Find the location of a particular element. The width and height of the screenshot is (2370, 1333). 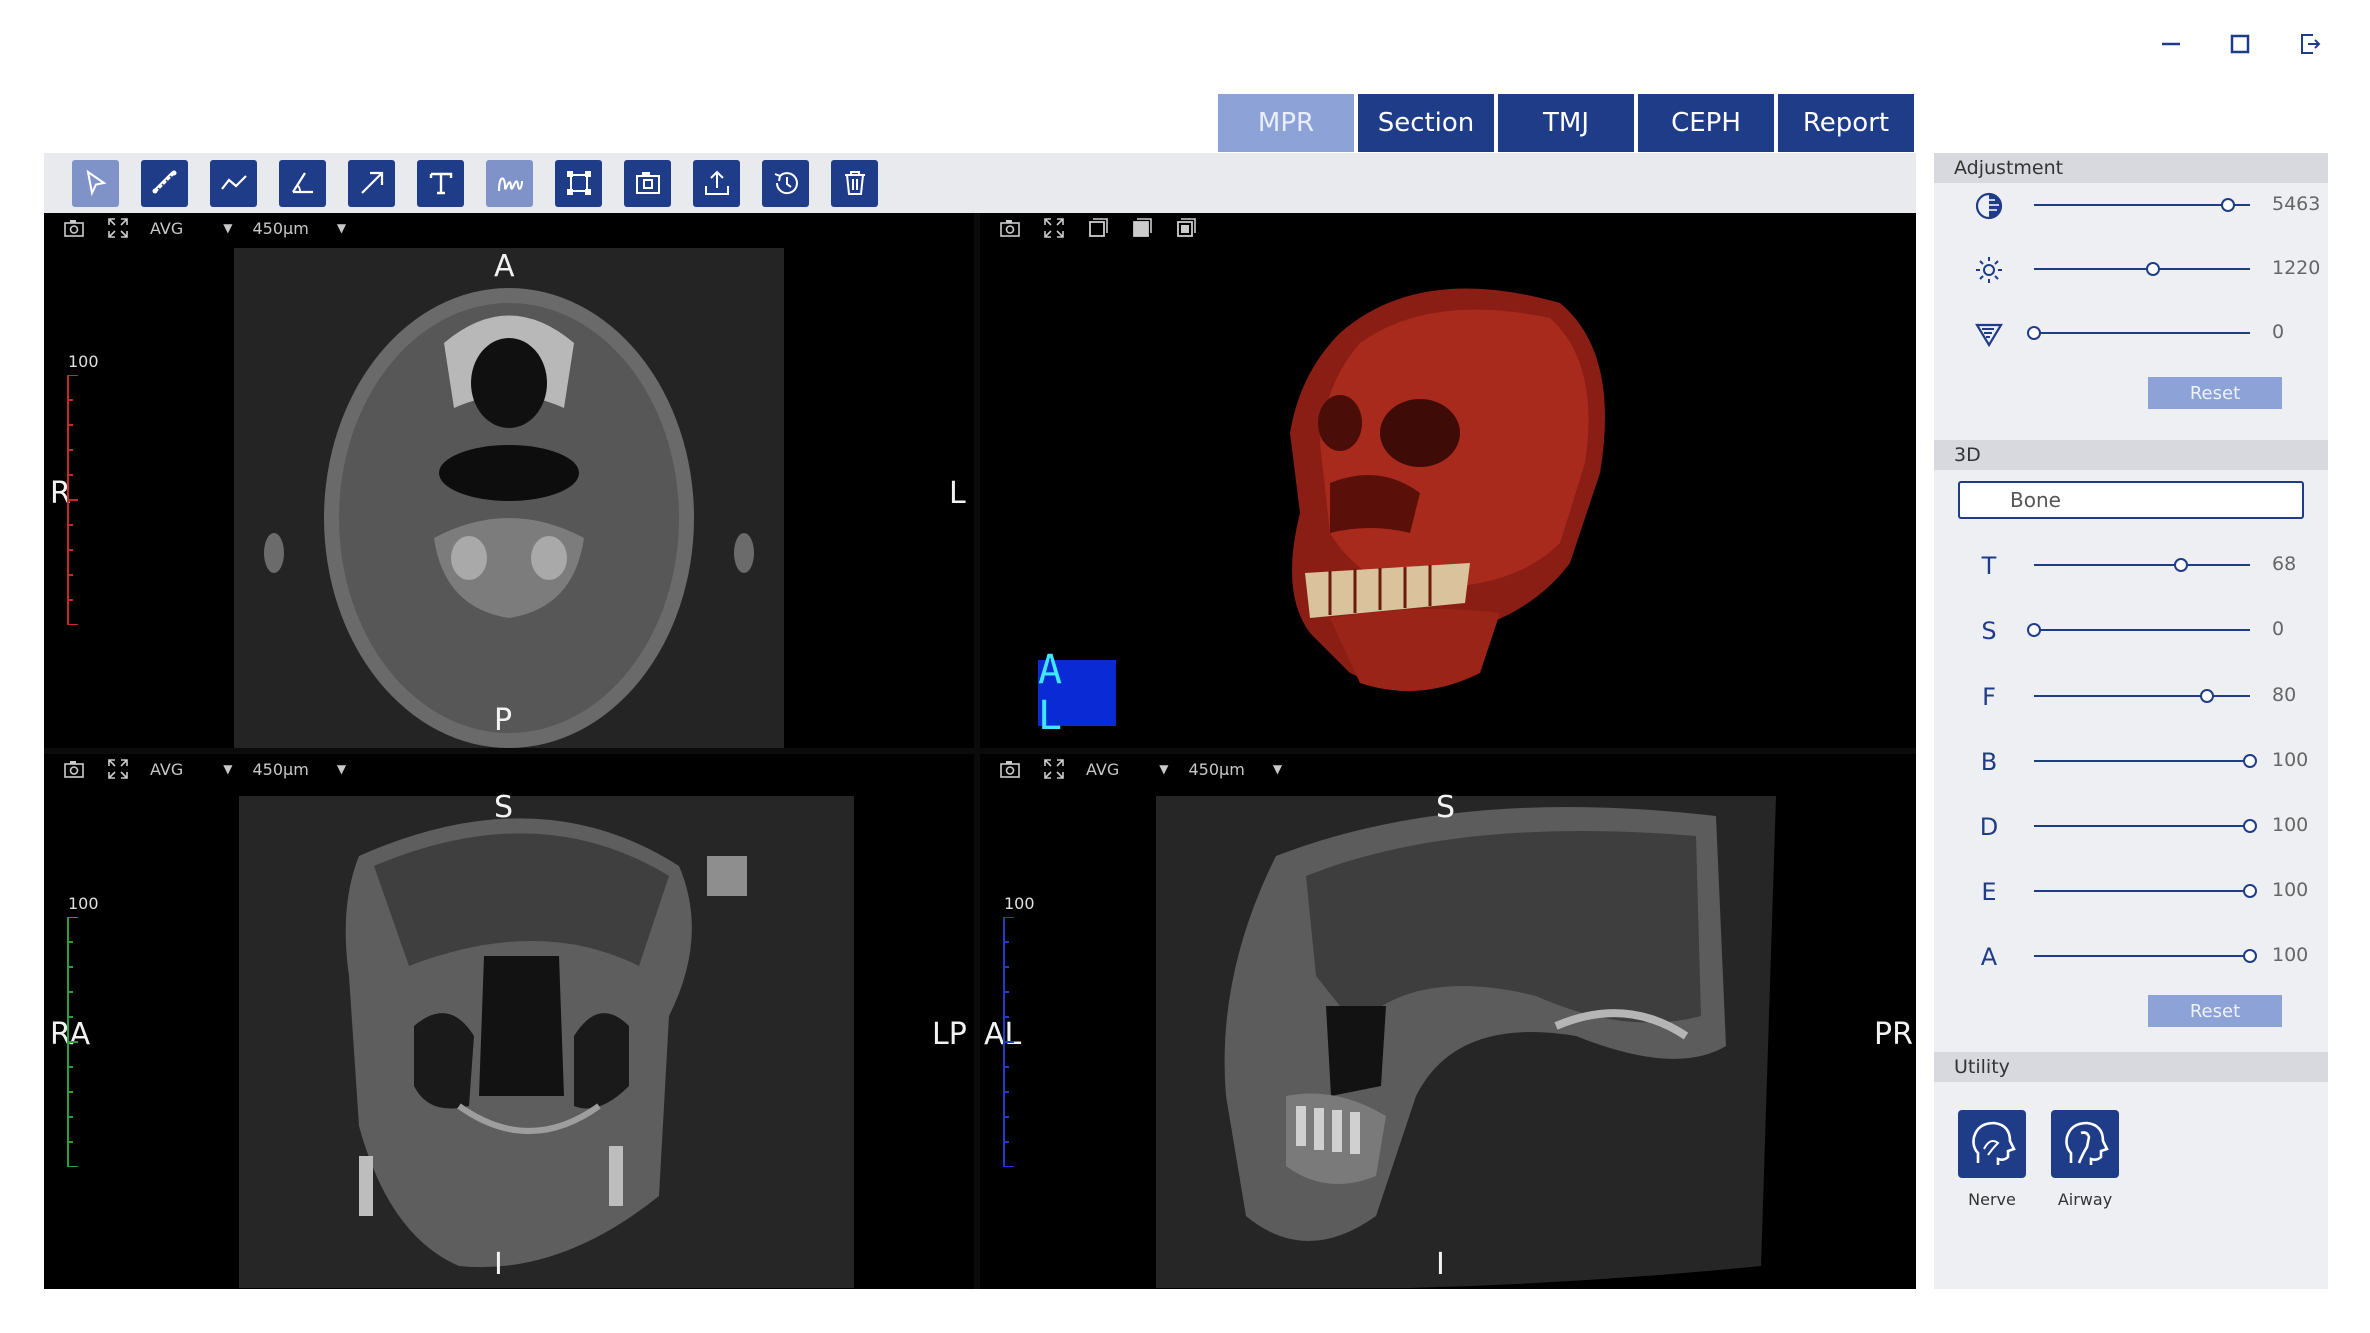

screenshot-icon is located at coordinates (647, 183).